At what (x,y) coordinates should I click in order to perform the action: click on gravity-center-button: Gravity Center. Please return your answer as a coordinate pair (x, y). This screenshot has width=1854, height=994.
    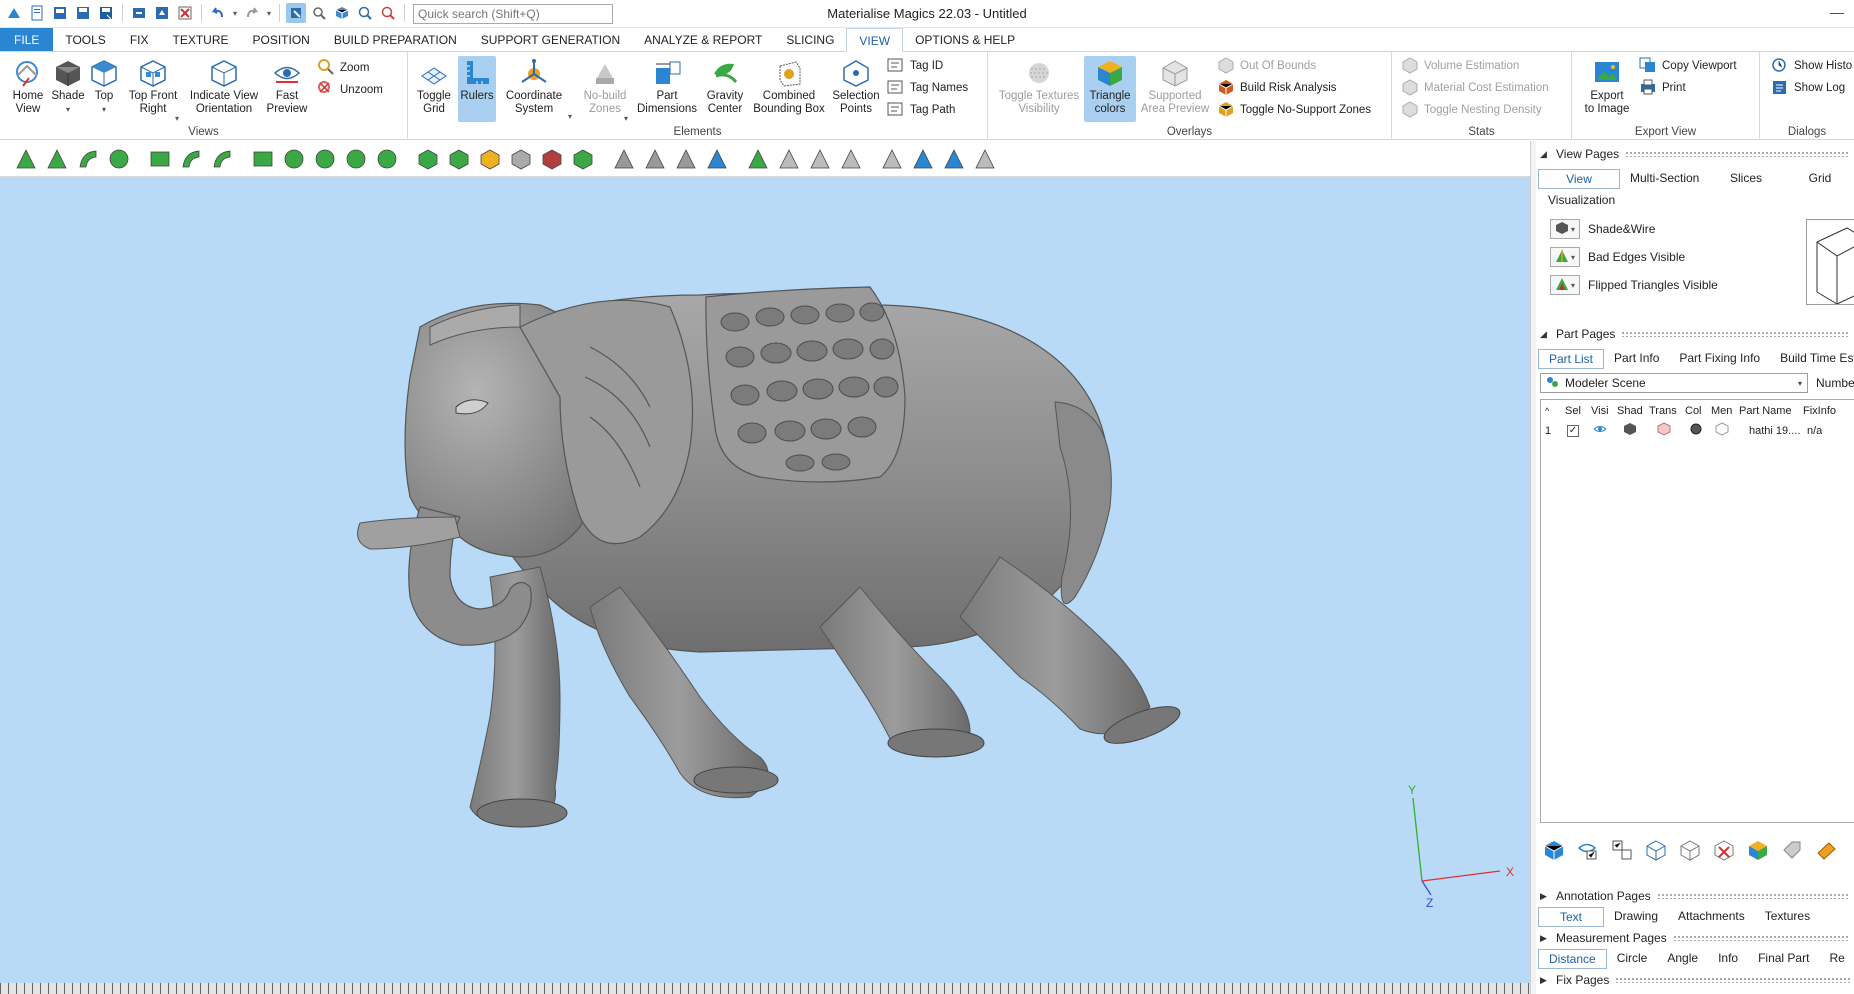
    Looking at the image, I should click on (725, 86).